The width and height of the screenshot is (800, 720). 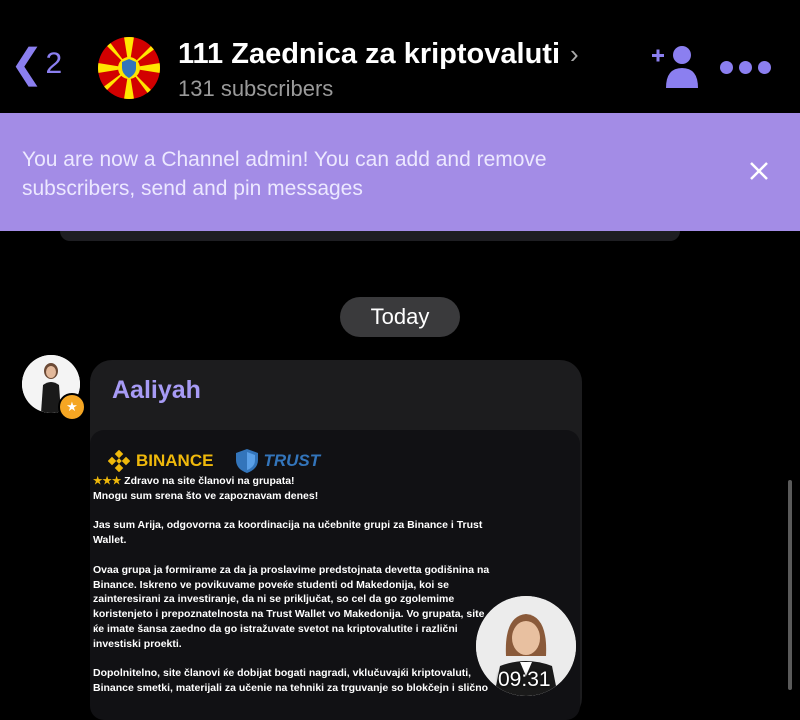 I want to click on trust-shield-icon, so click(x=247, y=461).